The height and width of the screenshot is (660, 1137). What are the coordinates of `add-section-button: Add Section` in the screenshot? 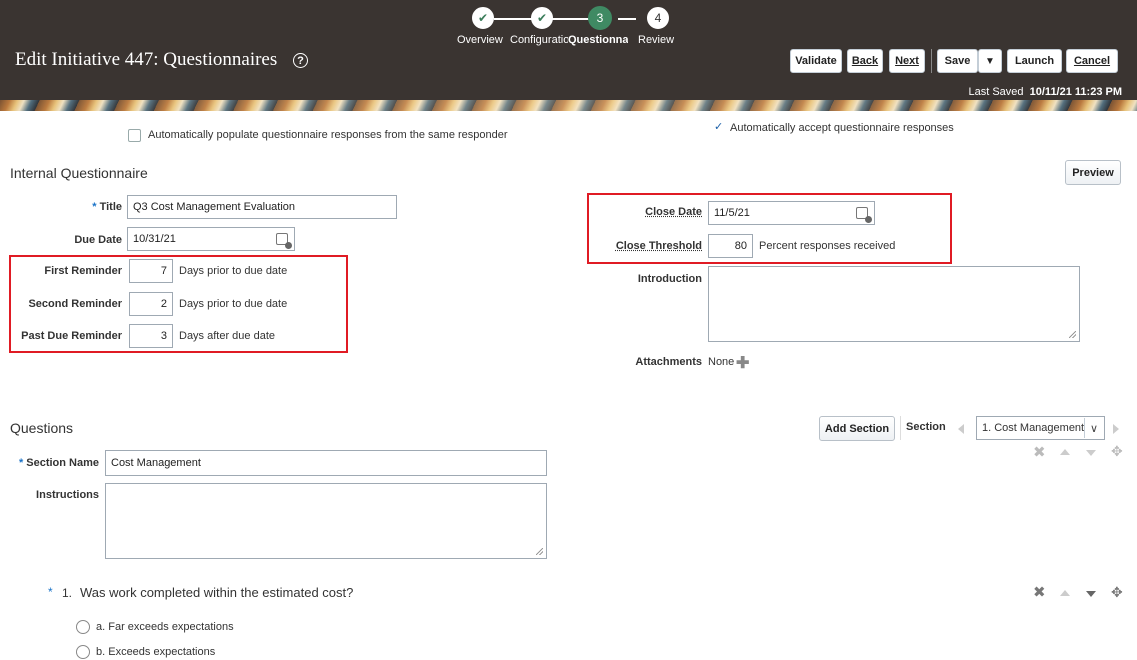 It's located at (857, 428).